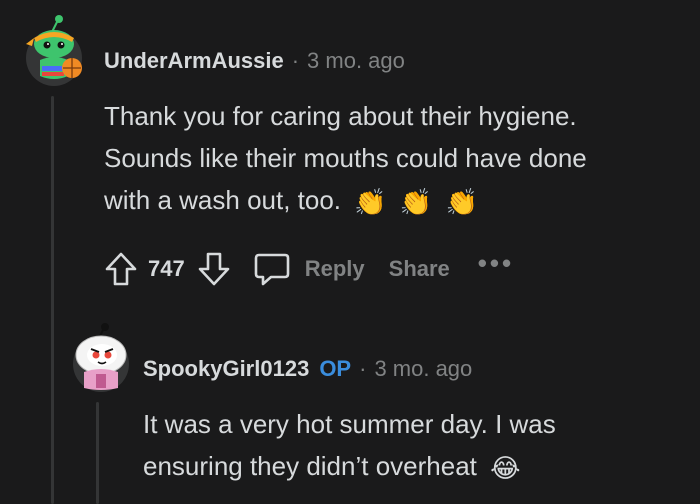 The image size is (700, 504). What do you see at coordinates (194, 61) in the screenshot?
I see `username: UnderArmAussie` at bounding box center [194, 61].